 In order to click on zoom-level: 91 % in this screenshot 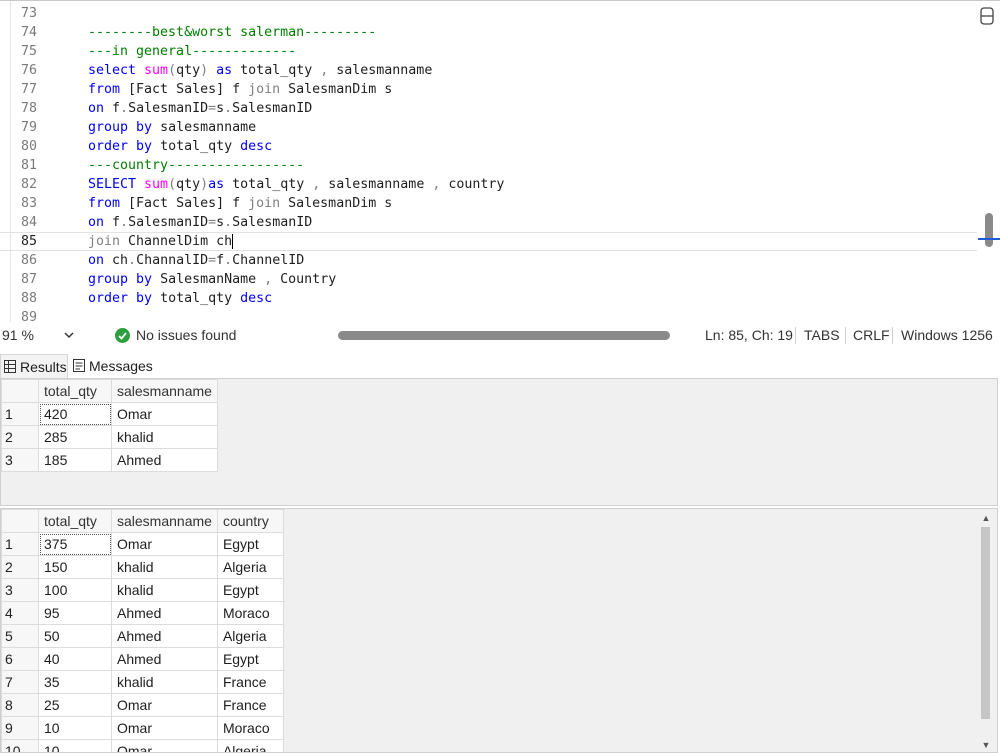, I will do `click(18, 335)`.